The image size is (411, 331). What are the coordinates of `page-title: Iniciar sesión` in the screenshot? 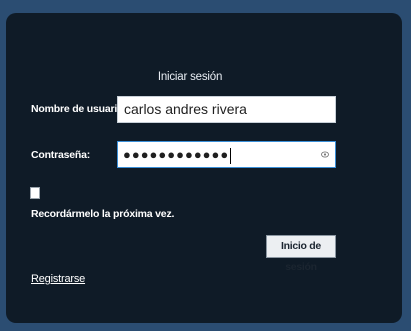 It's located at (190, 77).